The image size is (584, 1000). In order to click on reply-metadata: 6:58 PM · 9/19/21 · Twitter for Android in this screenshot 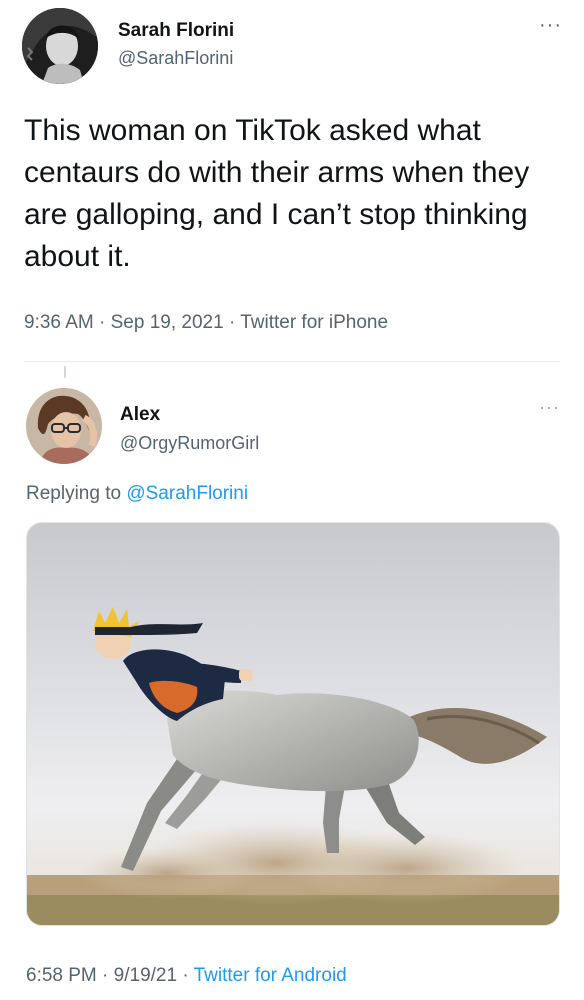, I will do `click(186, 976)`.